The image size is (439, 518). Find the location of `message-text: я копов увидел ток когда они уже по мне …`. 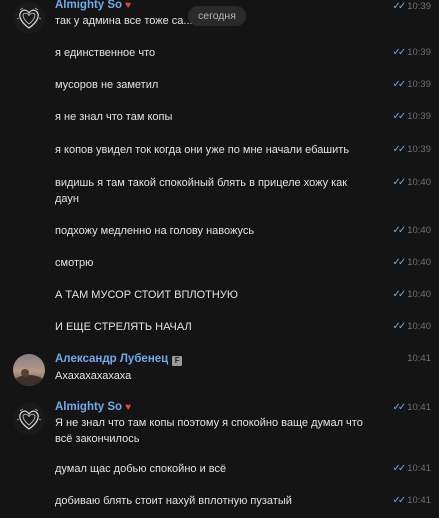

message-text: я копов увидел ток когда они уже по мне … is located at coordinates (202, 150).